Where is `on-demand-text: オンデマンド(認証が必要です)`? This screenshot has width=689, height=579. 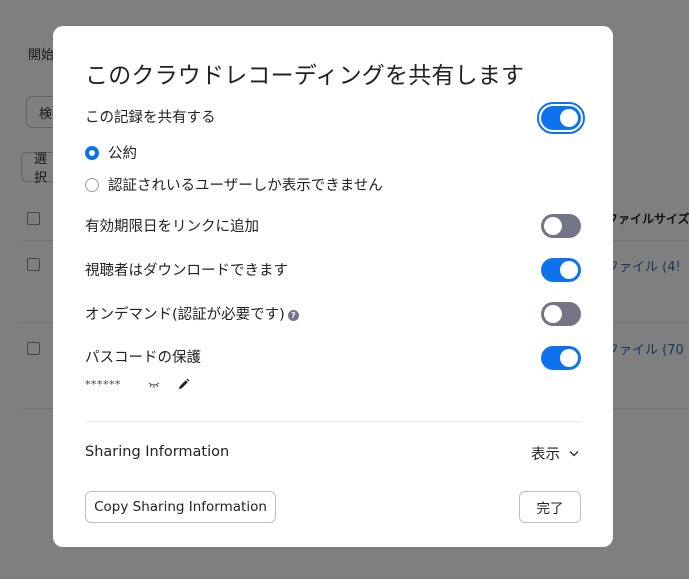
on-demand-text: オンデマンド(認証が必要です) is located at coordinates (185, 315).